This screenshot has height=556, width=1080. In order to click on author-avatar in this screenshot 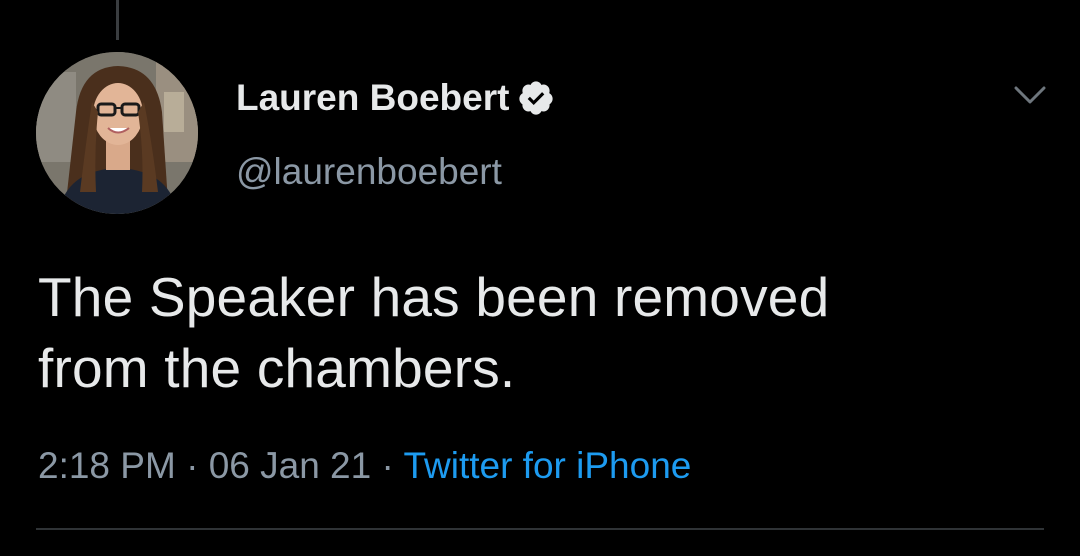, I will do `click(117, 133)`.